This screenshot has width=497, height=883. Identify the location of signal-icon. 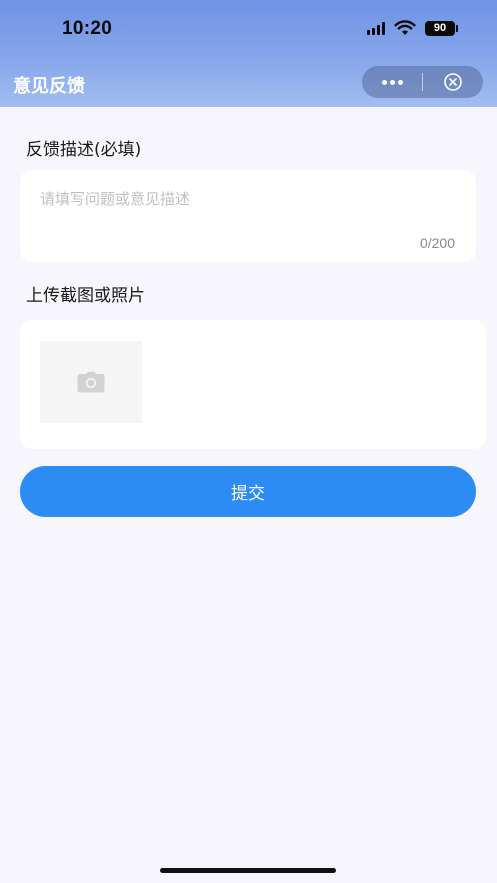
(376, 28).